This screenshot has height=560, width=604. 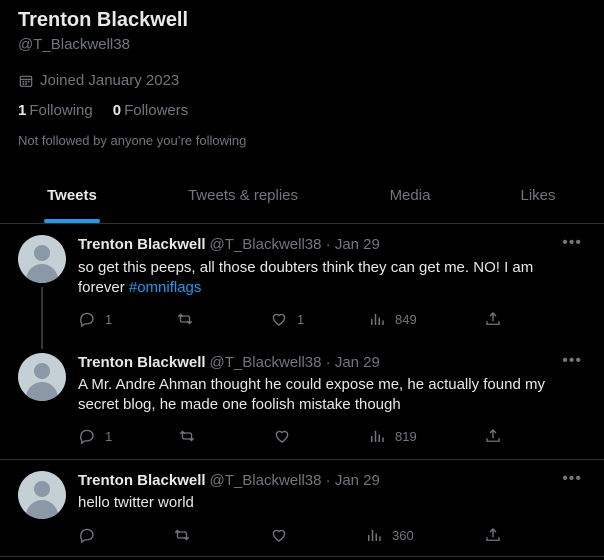 What do you see at coordinates (103, 20) in the screenshot?
I see `profile-name: Trenton Blackwell` at bounding box center [103, 20].